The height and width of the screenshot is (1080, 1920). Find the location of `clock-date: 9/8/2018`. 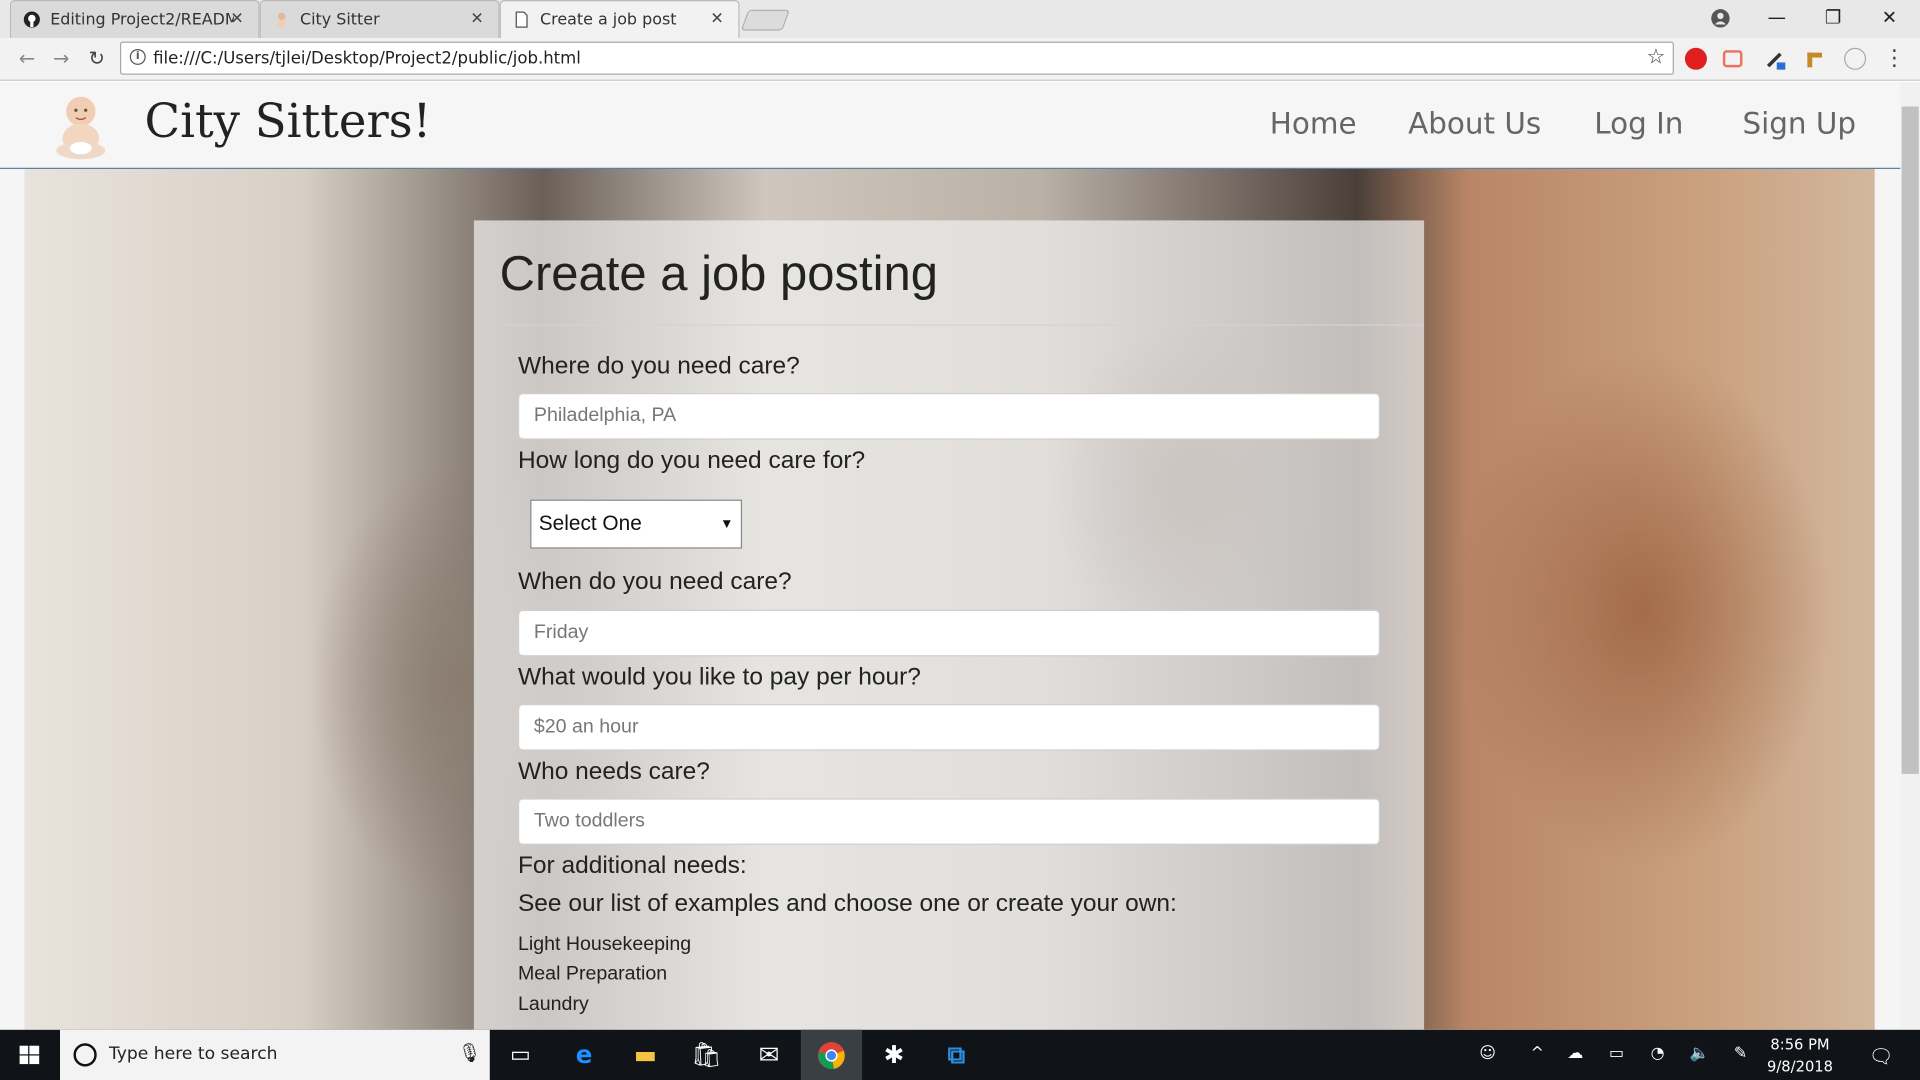

clock-date: 9/8/2018 is located at coordinates (1800, 1066).